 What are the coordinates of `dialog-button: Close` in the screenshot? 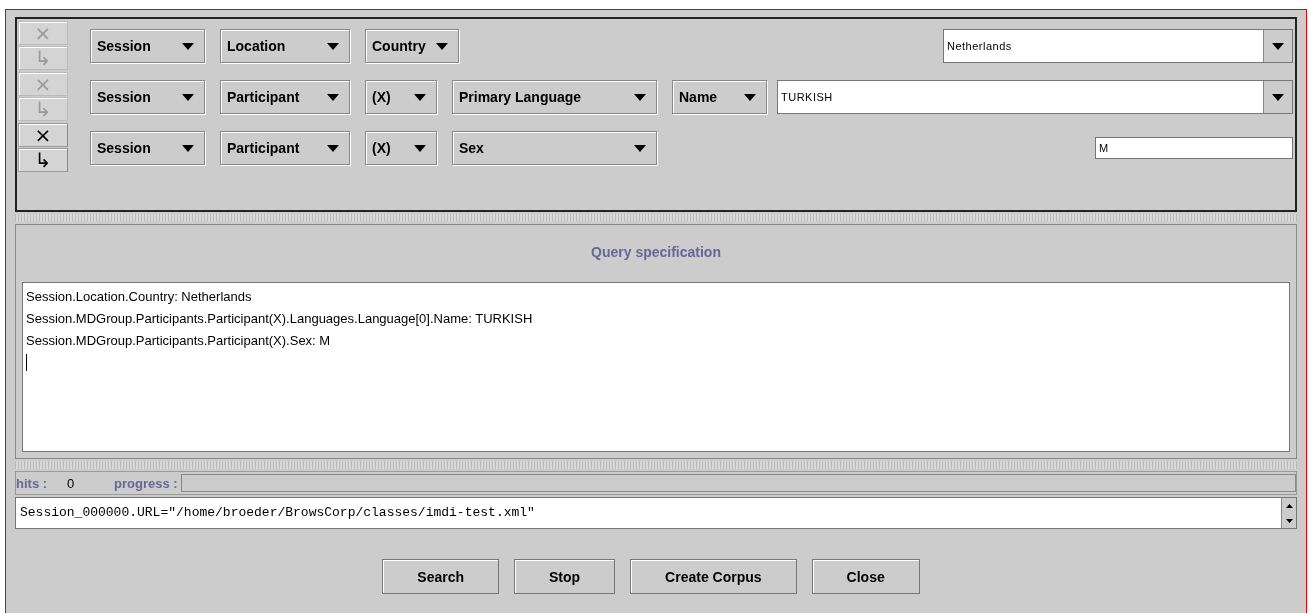 It's located at (865, 576).